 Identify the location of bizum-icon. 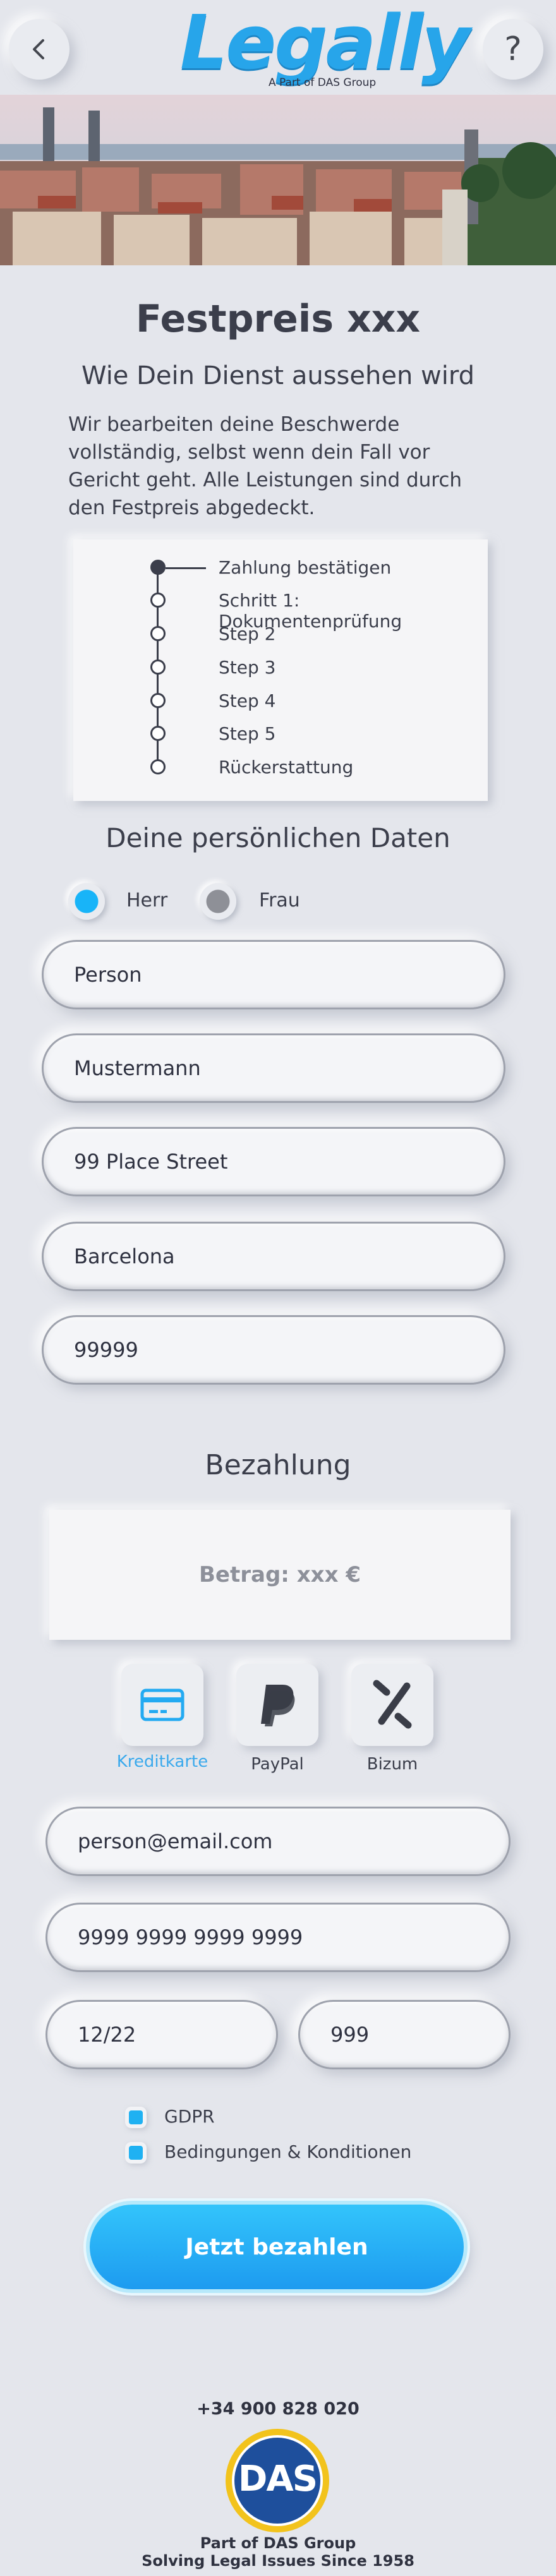
(392, 1704).